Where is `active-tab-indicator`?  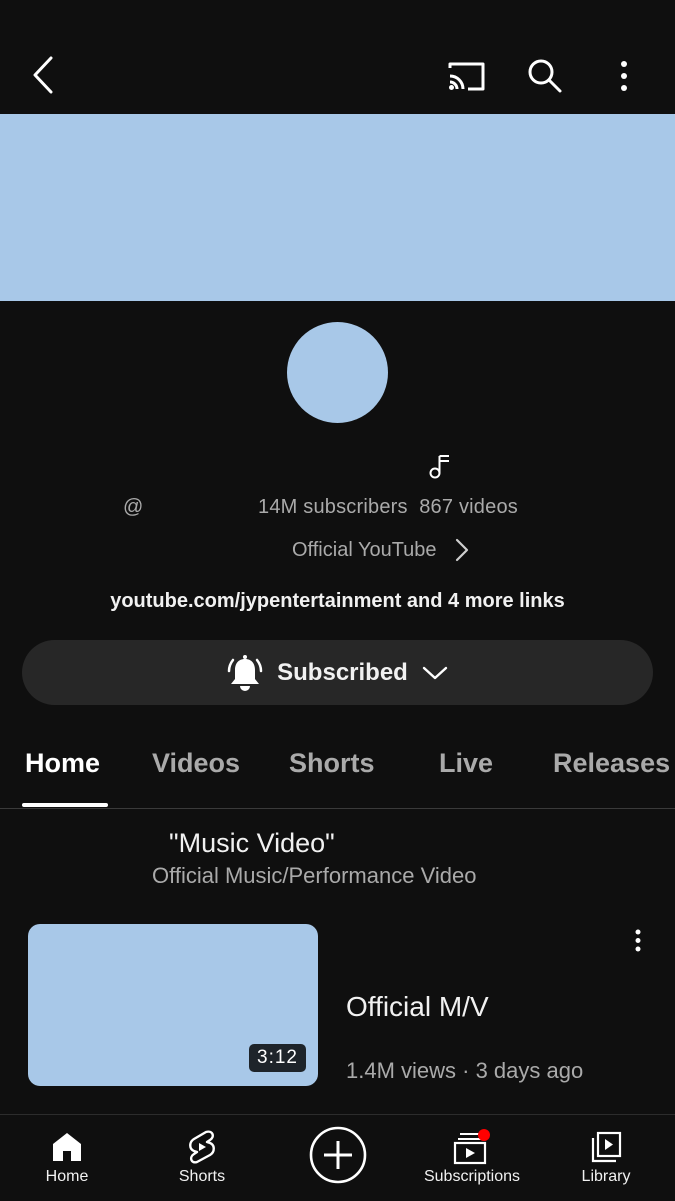
active-tab-indicator is located at coordinates (65, 805).